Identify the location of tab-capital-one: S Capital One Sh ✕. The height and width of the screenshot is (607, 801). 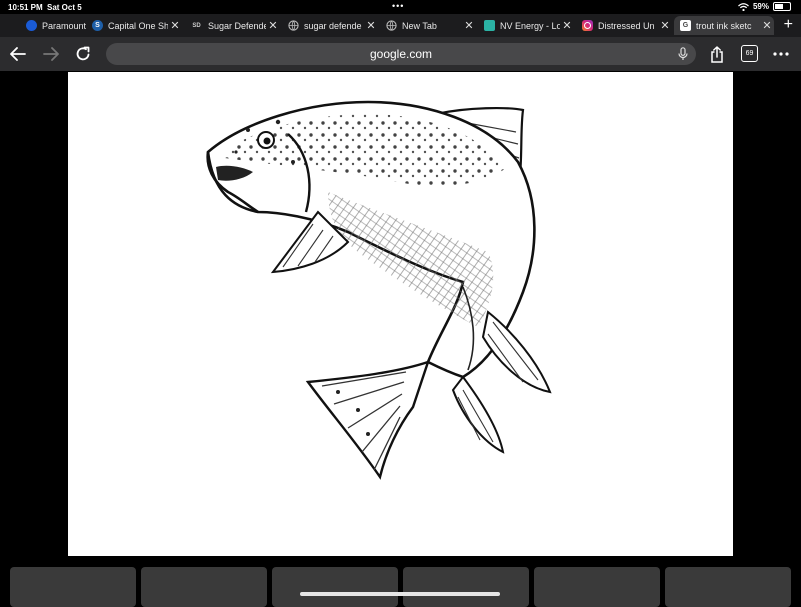
(134, 25).